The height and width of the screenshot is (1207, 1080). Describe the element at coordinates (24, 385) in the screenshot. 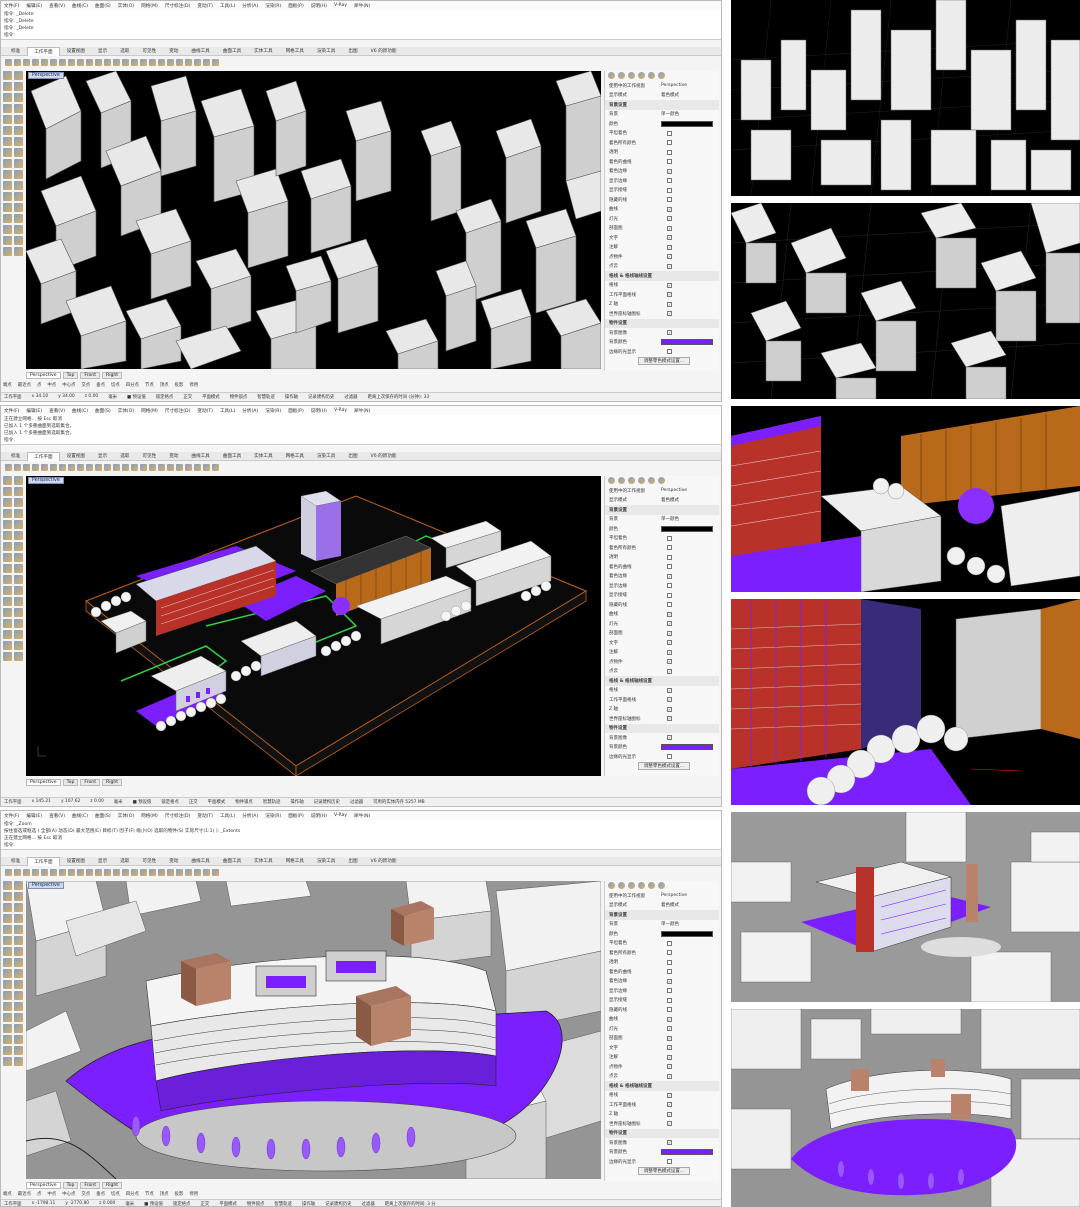

I see `osnap-near: 最近点` at that location.